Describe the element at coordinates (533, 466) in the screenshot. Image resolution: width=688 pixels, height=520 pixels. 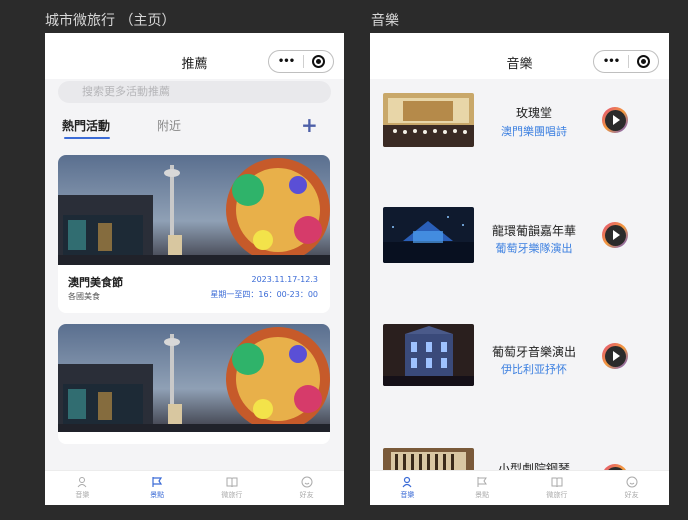
I see `music-title: 小型劇院鋼琴` at that location.